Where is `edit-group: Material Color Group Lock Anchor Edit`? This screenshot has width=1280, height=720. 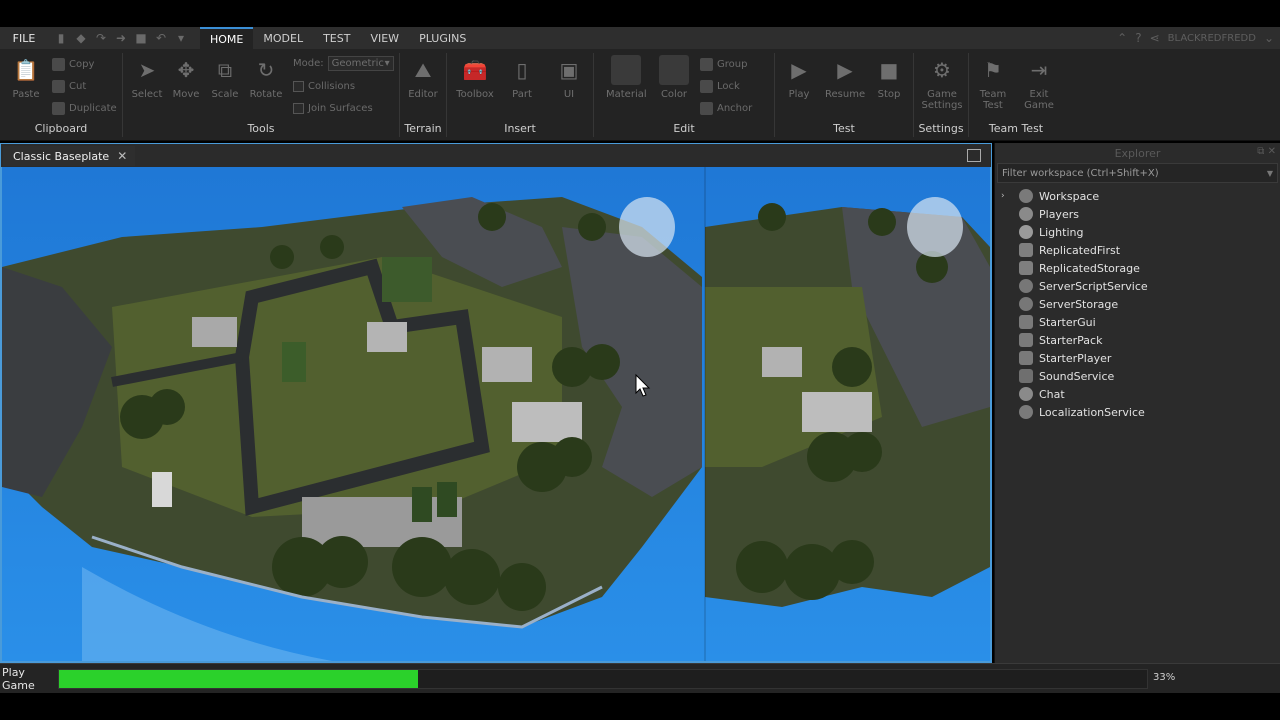 edit-group: Material Color Group Lock Anchor Edit is located at coordinates (684, 95).